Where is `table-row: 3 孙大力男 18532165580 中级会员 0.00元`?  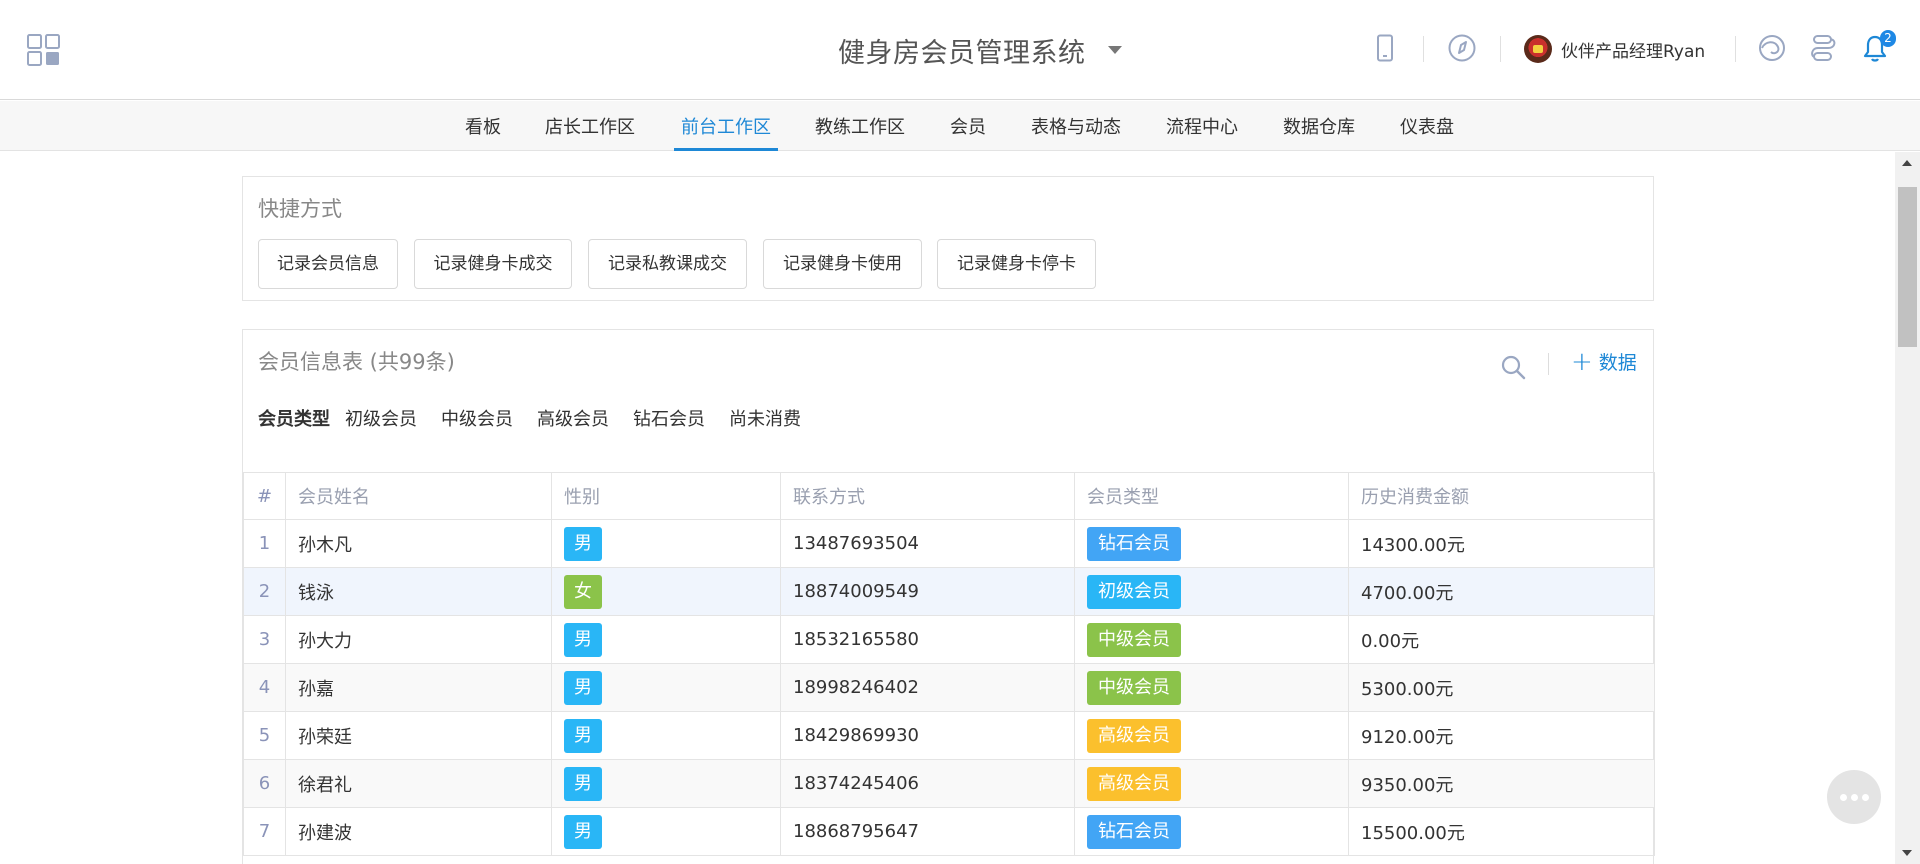 table-row: 3 孙大力男 18532165580 中级会员 0.00元 is located at coordinates (949, 639).